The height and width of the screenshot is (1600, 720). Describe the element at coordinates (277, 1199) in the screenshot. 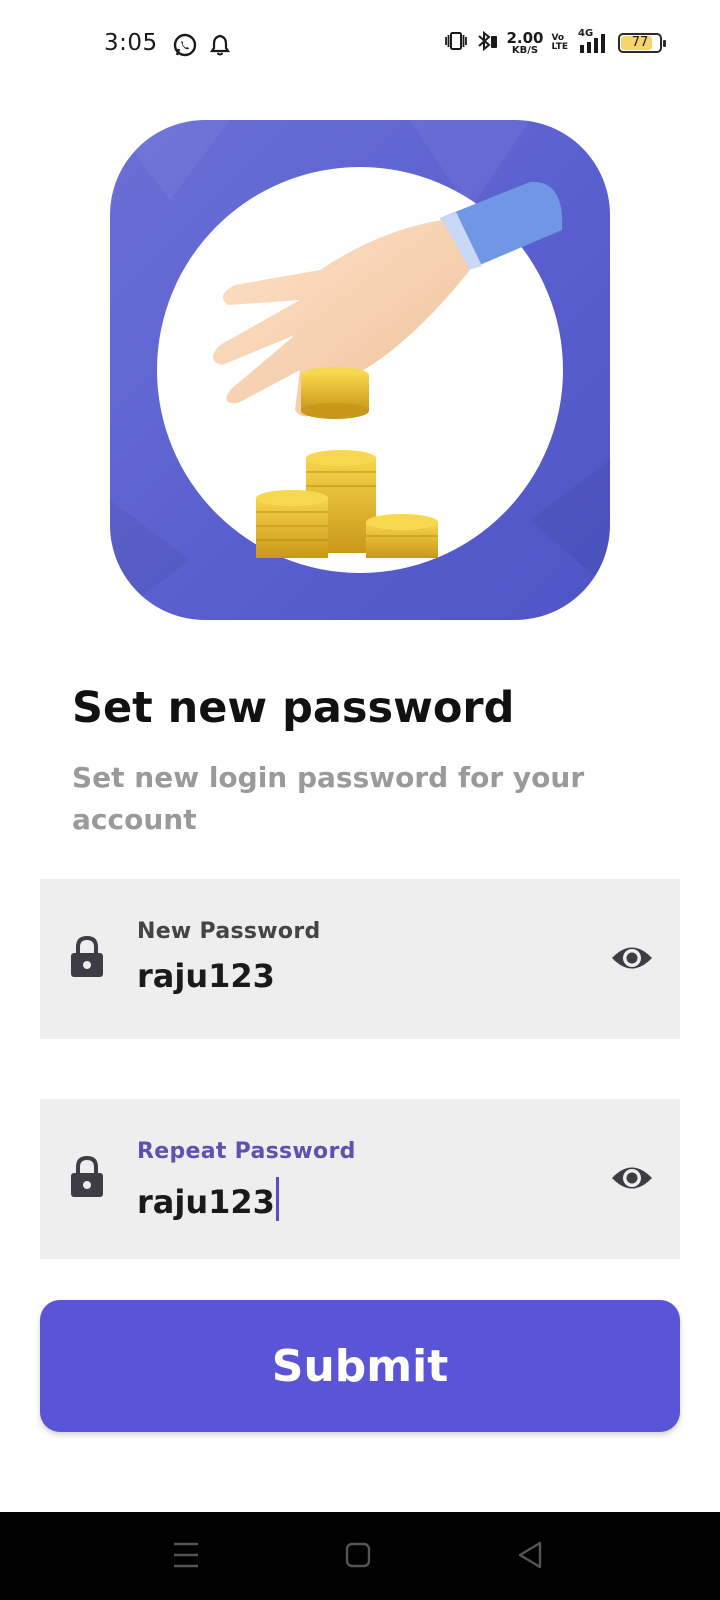

I see `text-cursor` at that location.